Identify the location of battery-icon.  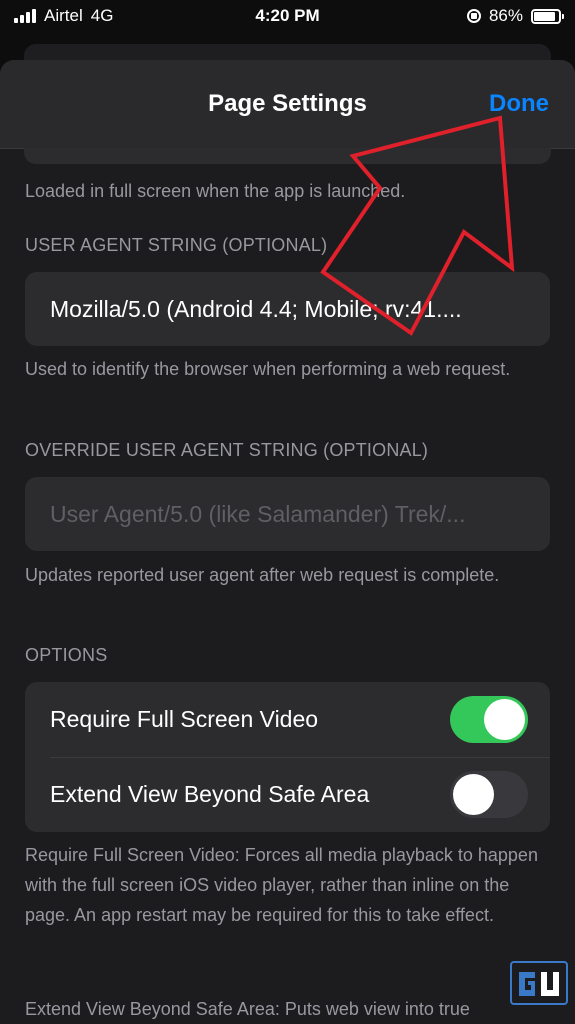
(547, 16).